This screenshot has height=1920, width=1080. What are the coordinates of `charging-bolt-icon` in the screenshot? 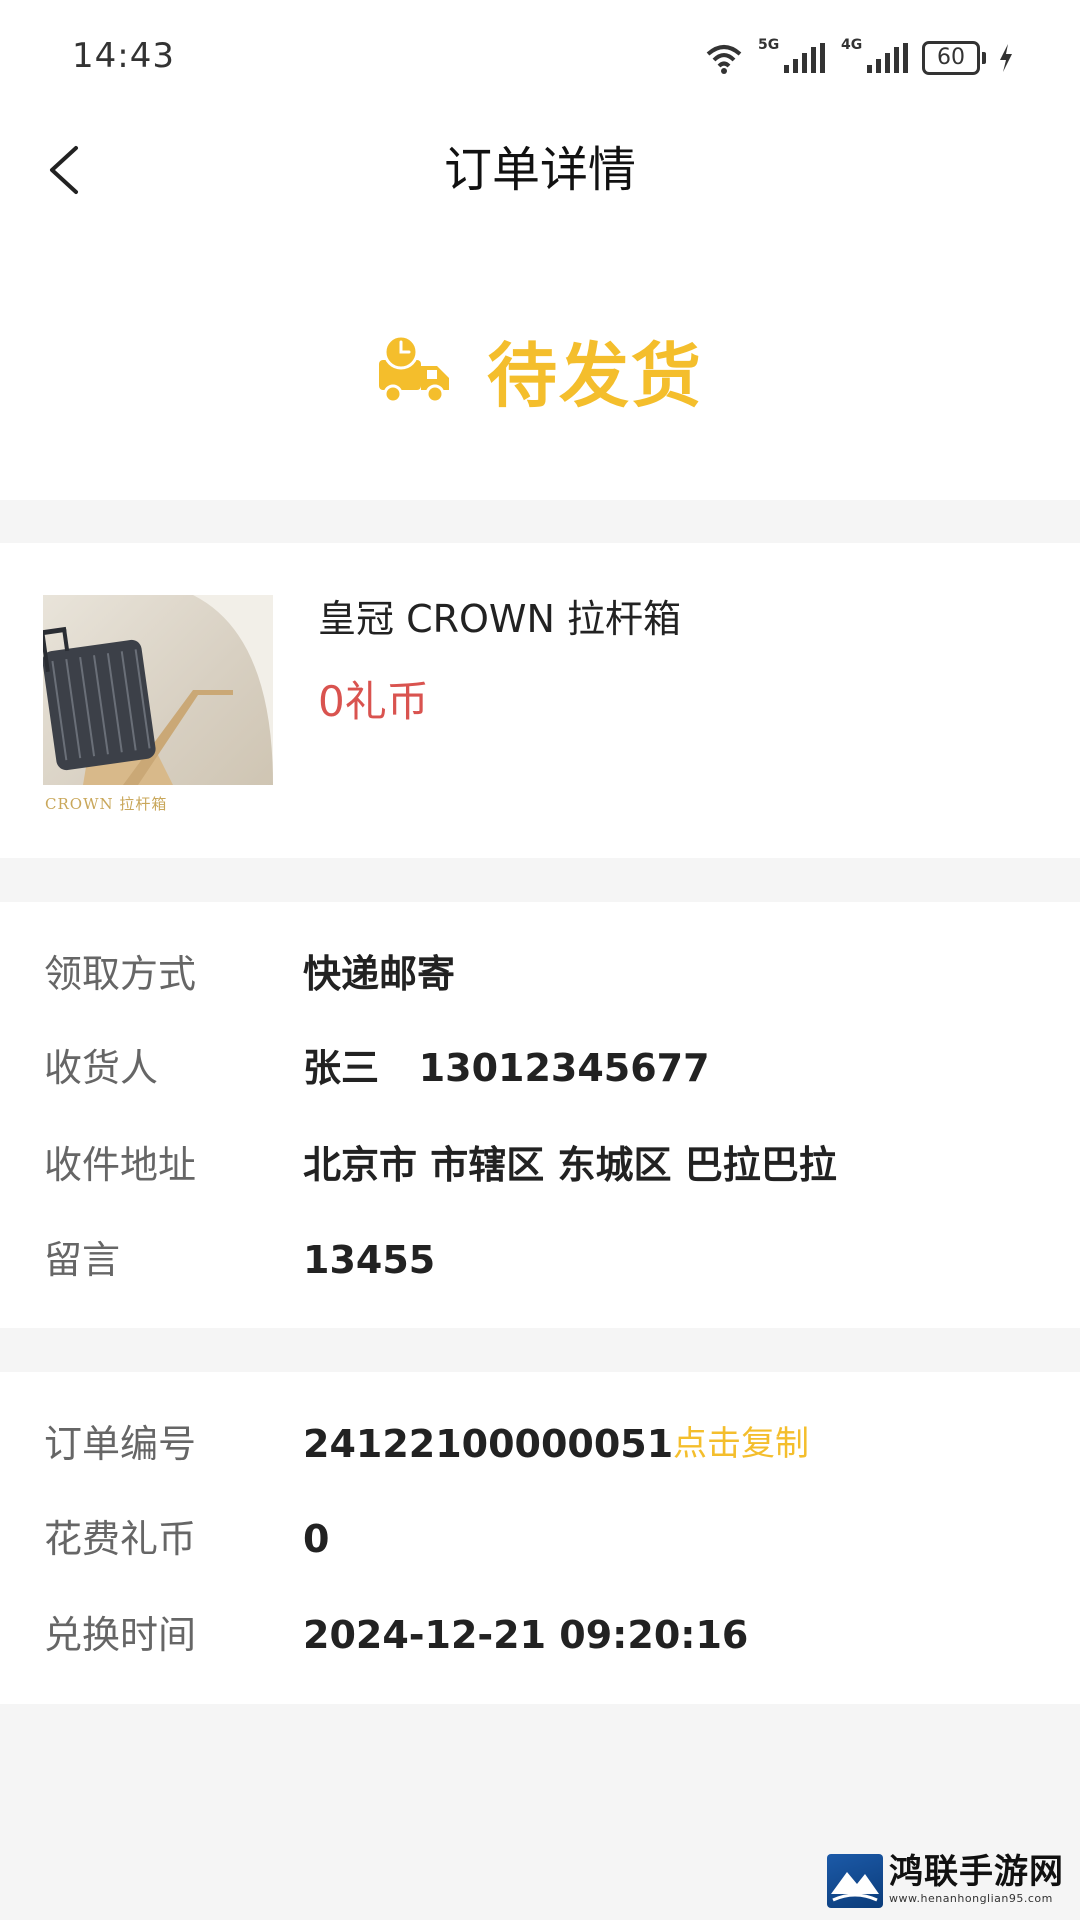 It's located at (1006, 58).